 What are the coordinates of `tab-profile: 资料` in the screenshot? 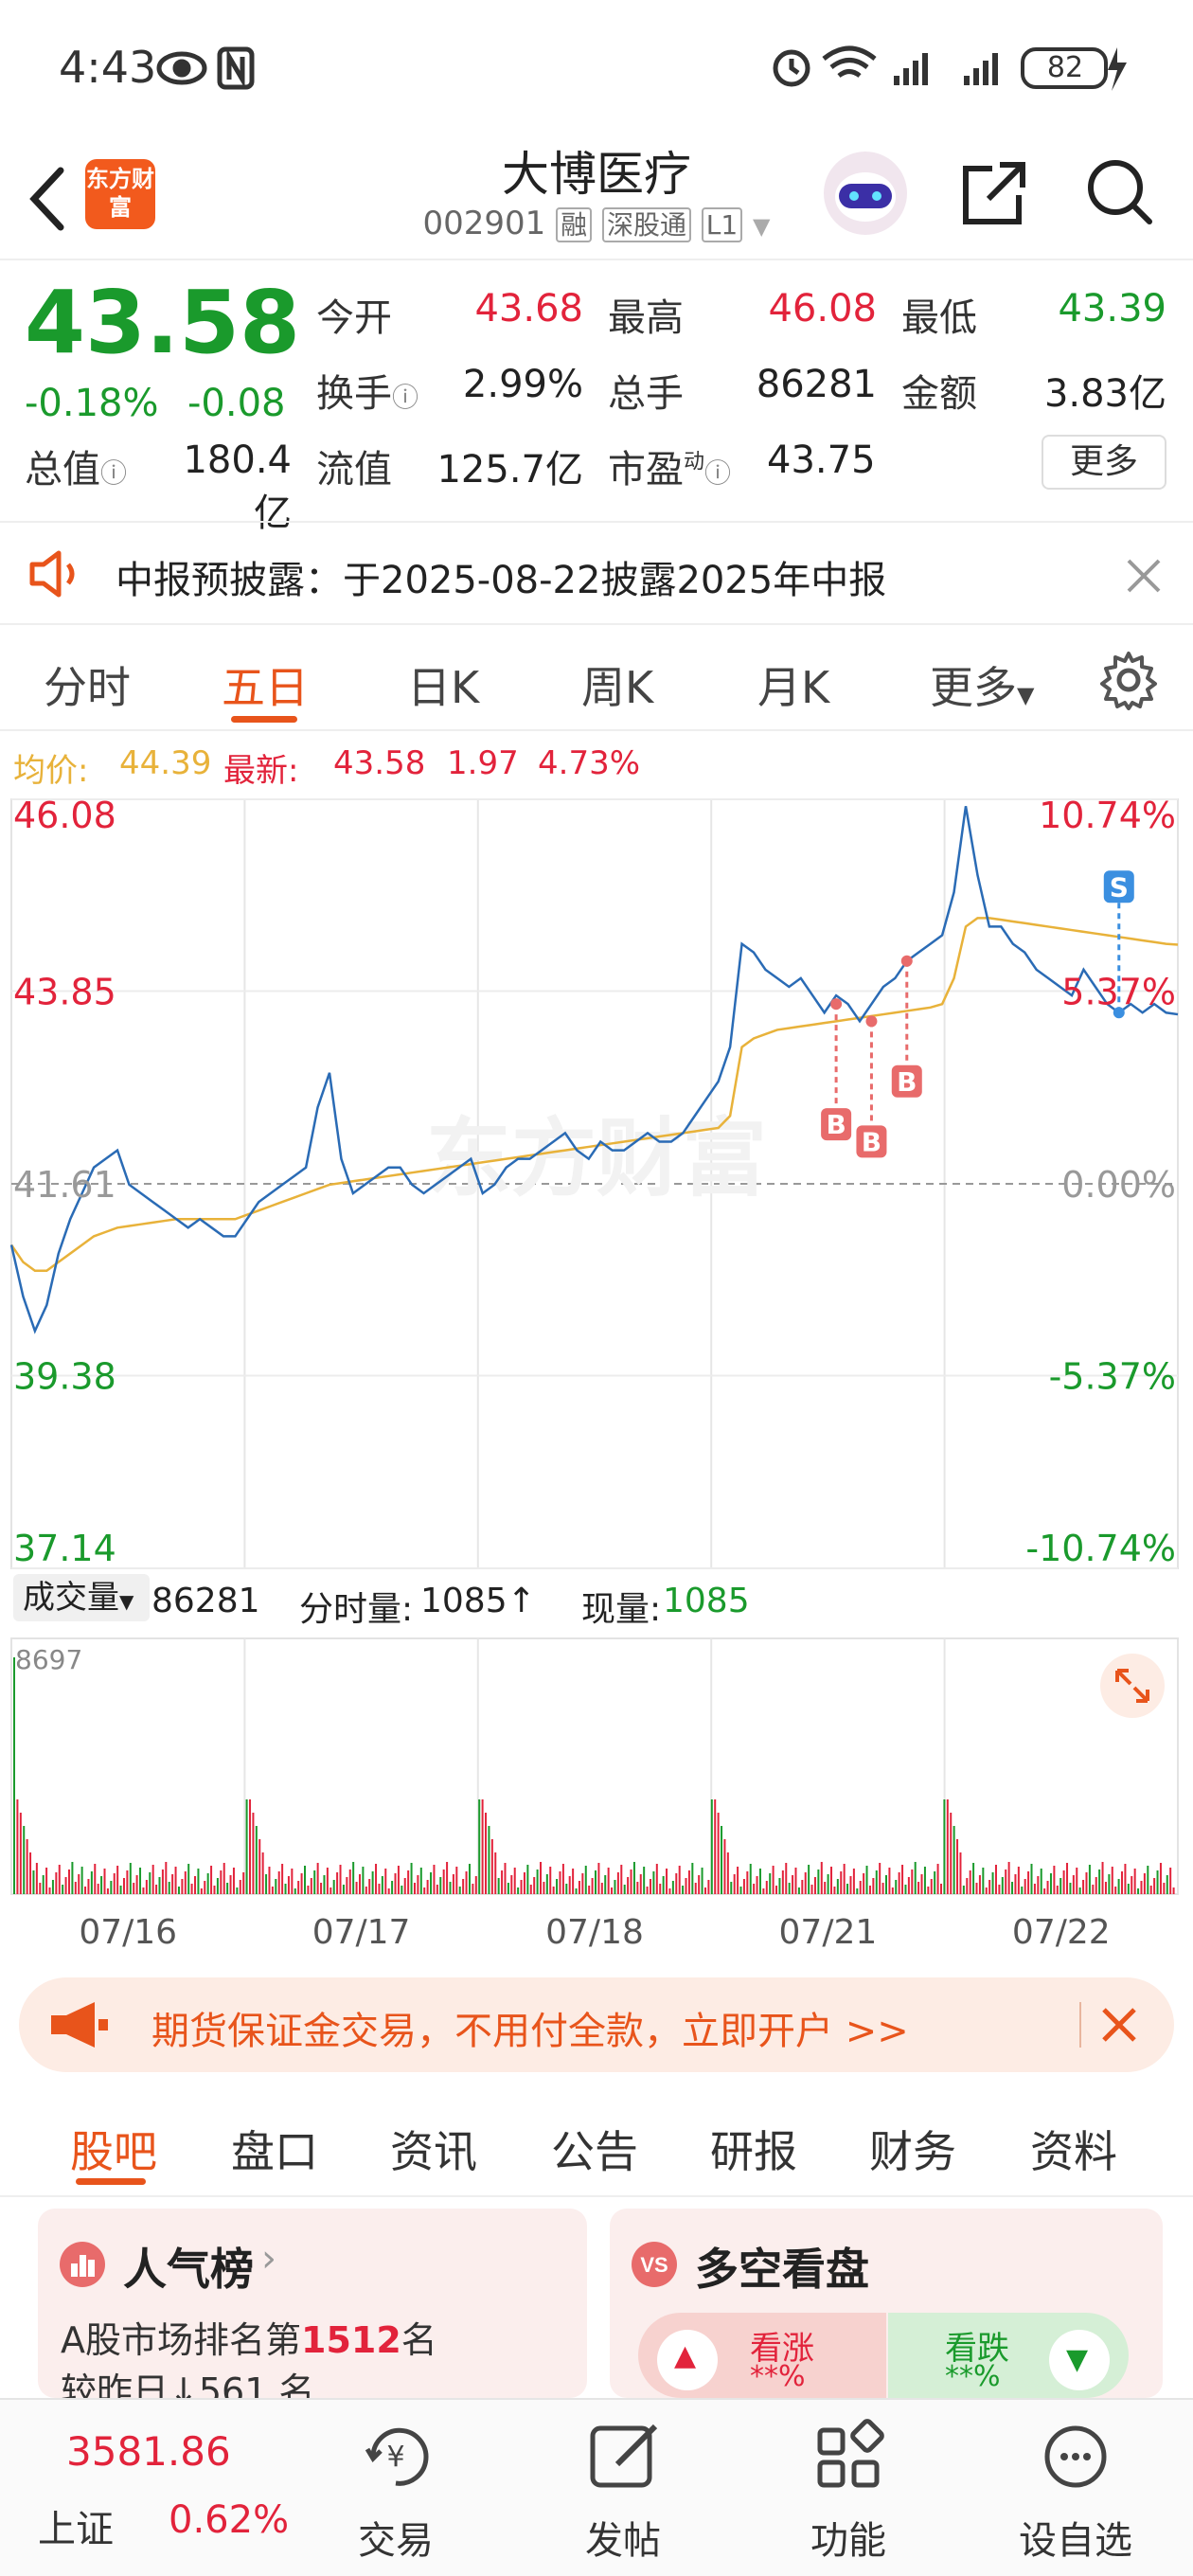 It's located at (1073, 2149).